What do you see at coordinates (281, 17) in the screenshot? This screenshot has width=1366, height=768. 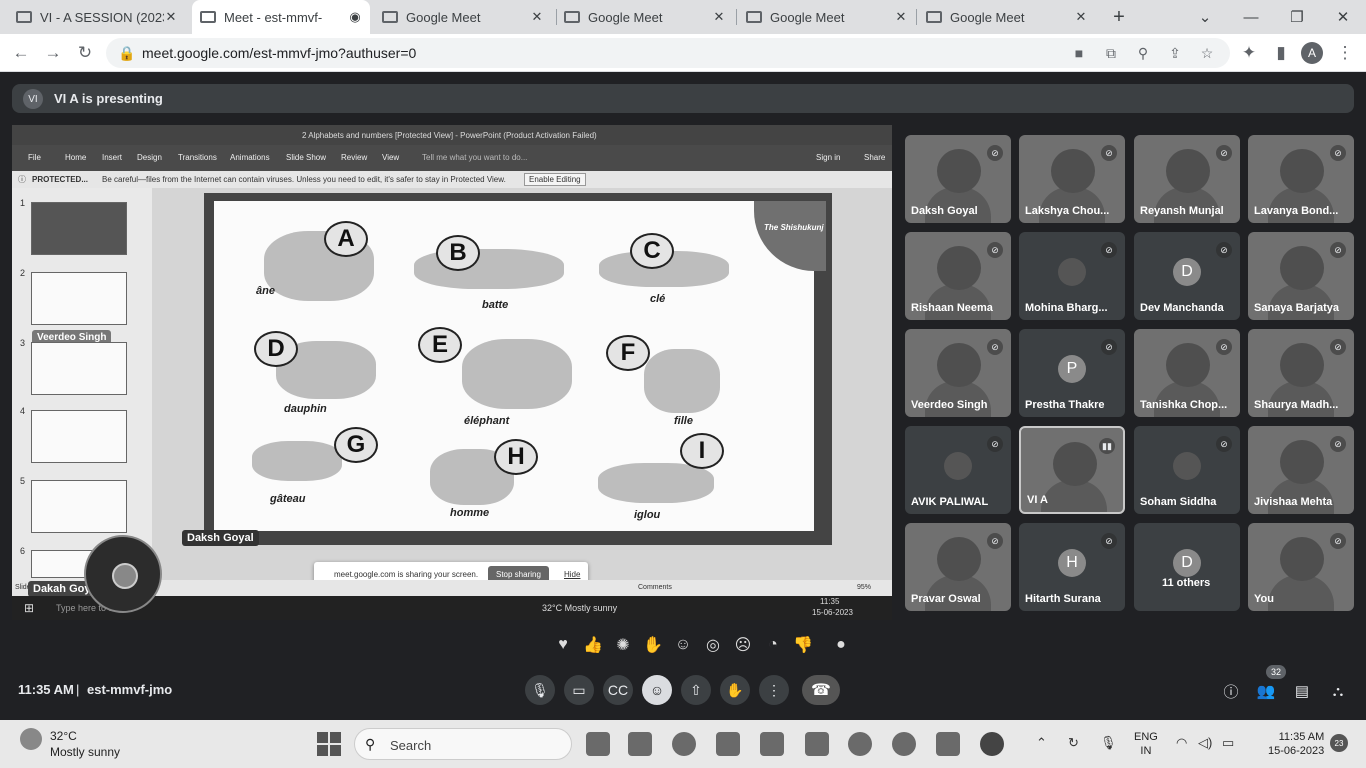 I see `tab-meet-active: Meet - est-mmvf- ◉` at bounding box center [281, 17].